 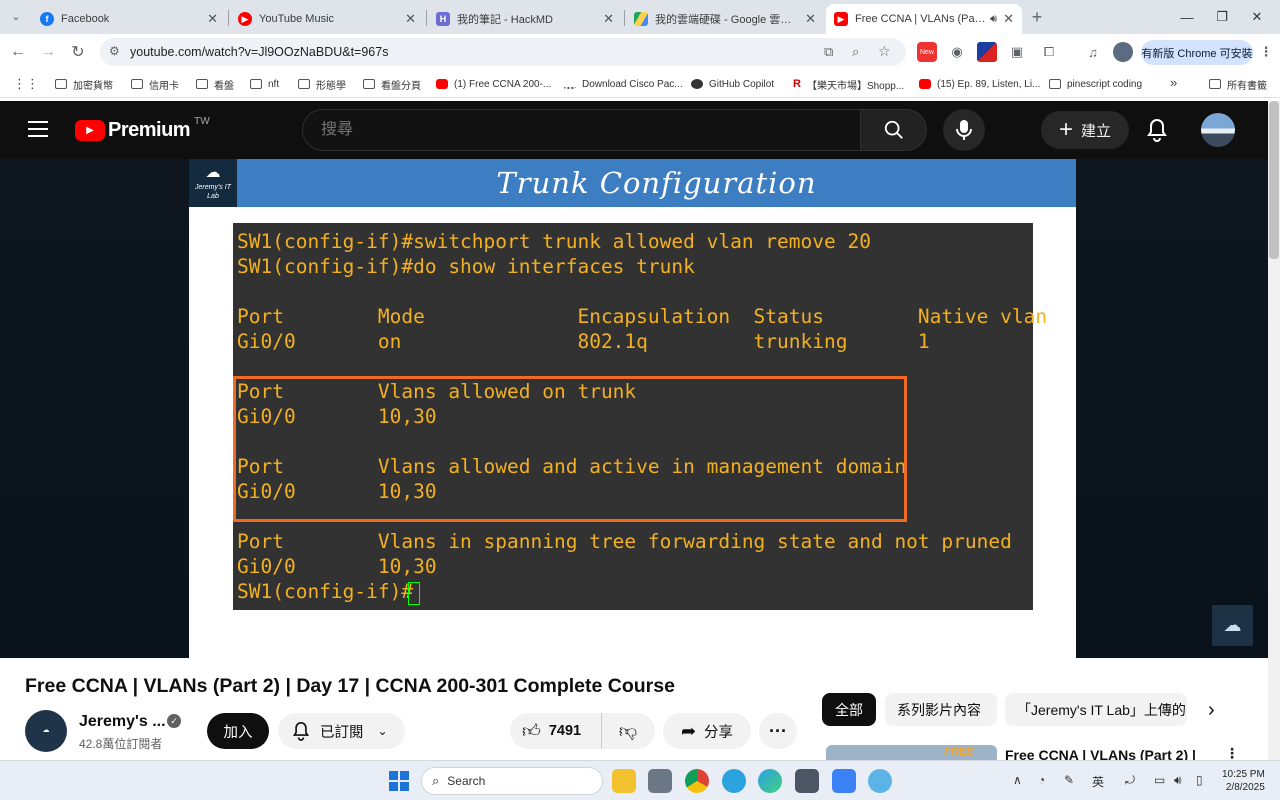 What do you see at coordinates (1243, 781) in the screenshot?
I see `taskbar-clock: 10:25 PM 2/8/2025` at bounding box center [1243, 781].